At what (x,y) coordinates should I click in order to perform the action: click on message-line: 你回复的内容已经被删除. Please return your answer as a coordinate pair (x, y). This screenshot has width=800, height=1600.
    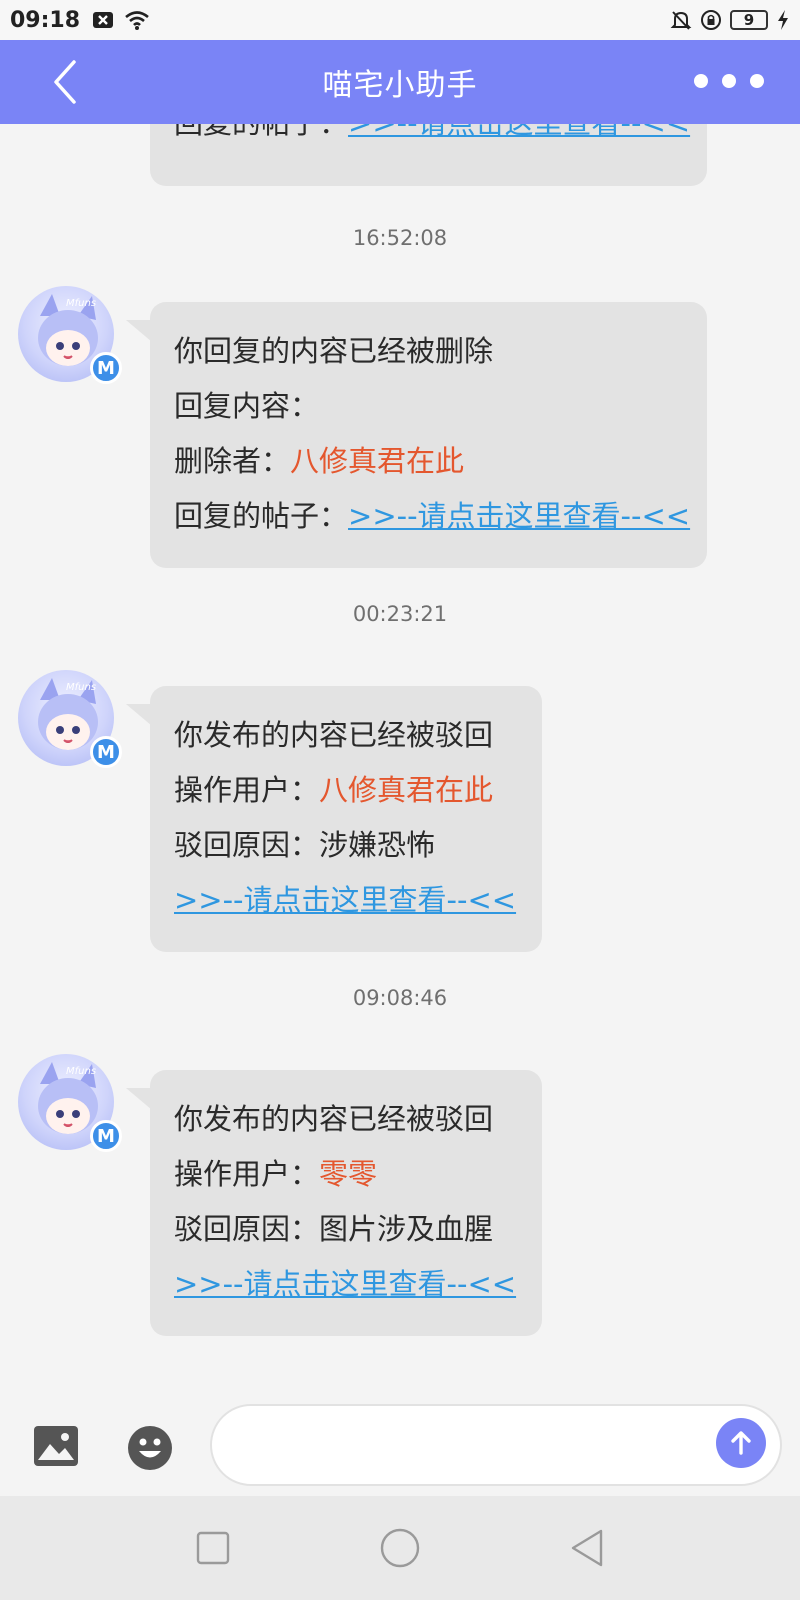
    Looking at the image, I should click on (334, 351).